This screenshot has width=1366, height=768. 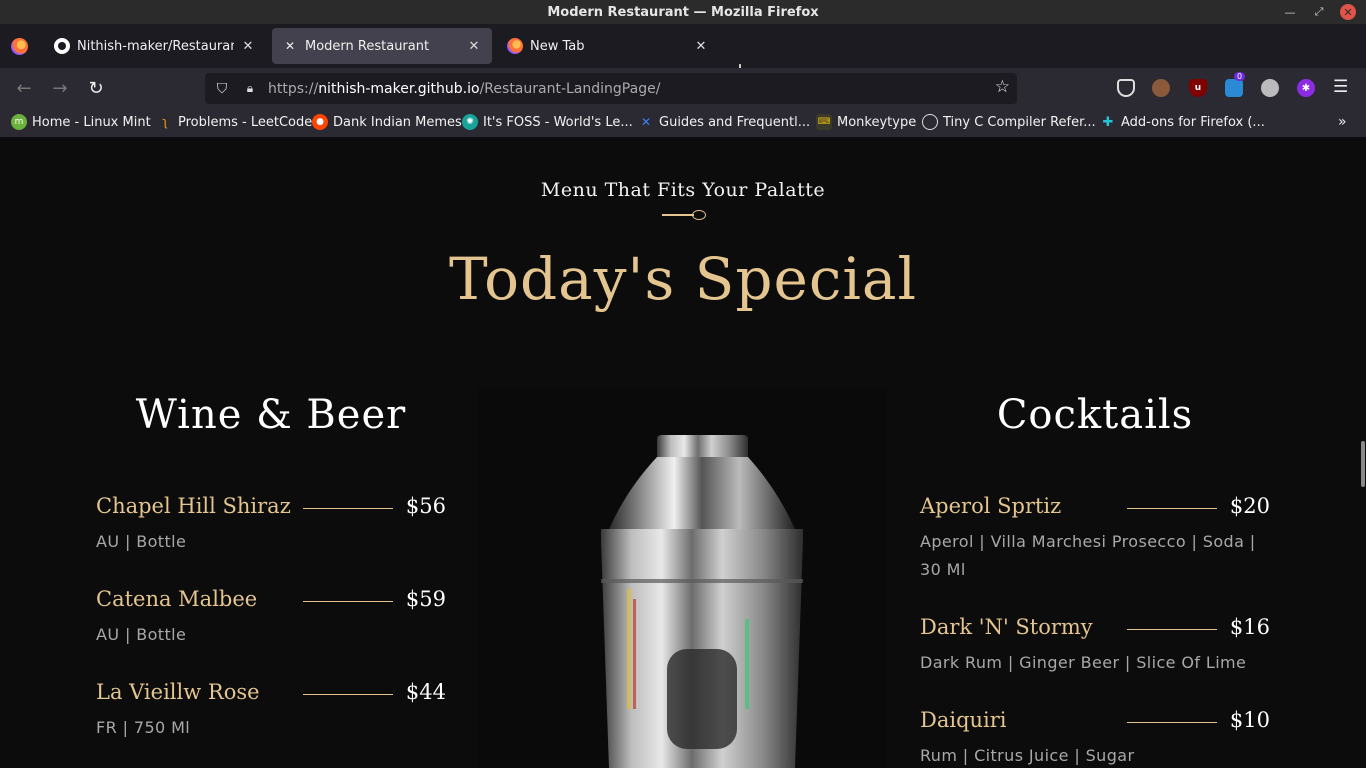 I want to click on snowflake-extension-icon: ✱, so click(x=1306, y=88).